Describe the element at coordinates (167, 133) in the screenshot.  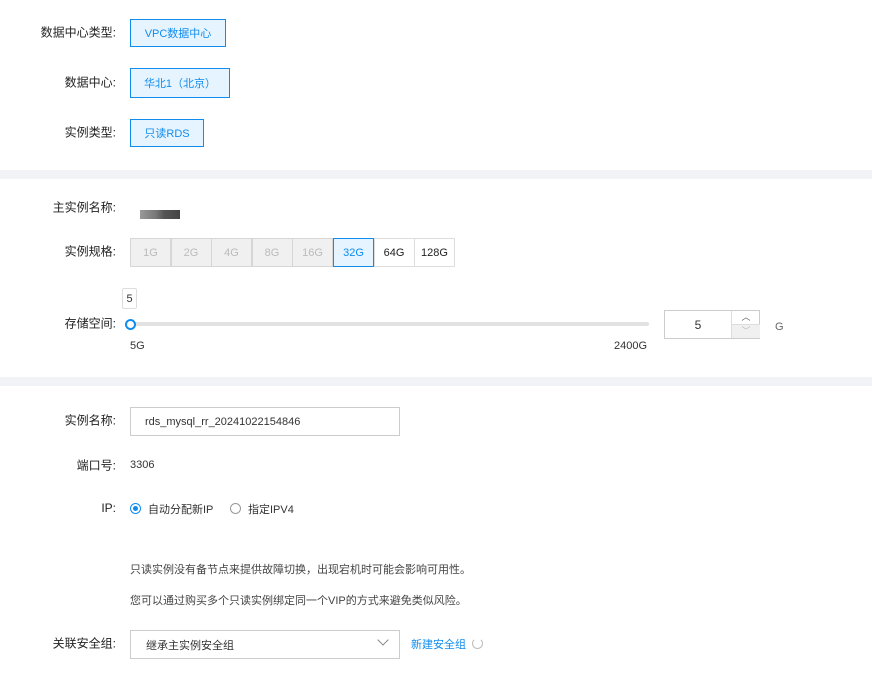
I see `instance-type-option: 只读RDS` at that location.